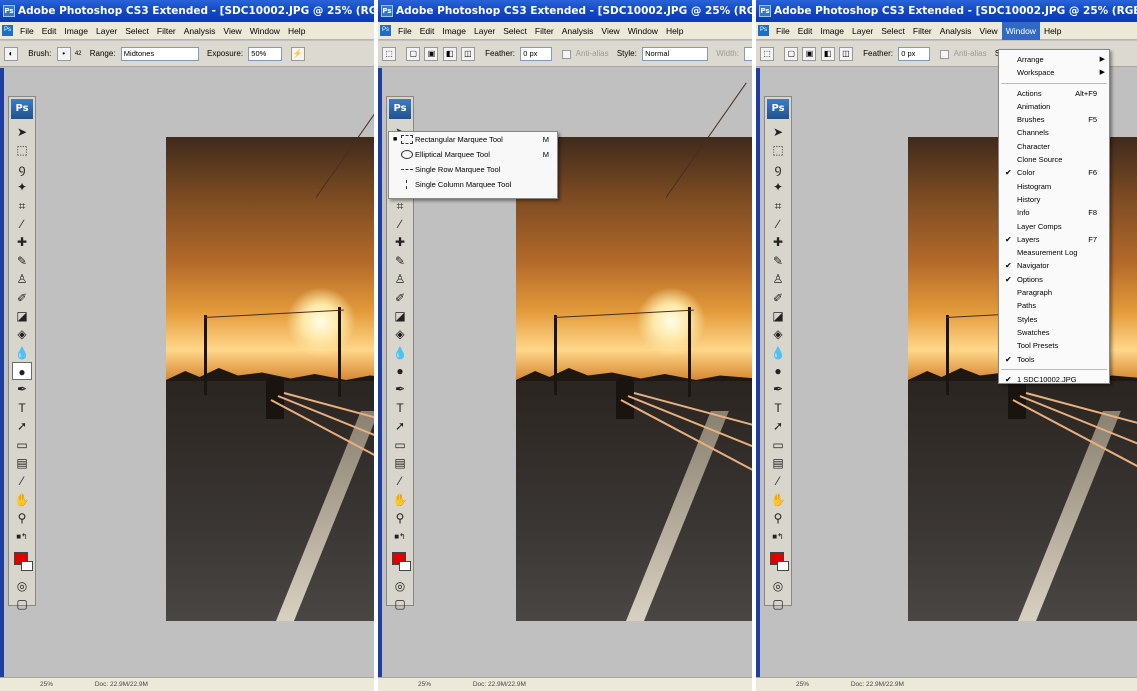 This screenshot has height=691, width=1137. What do you see at coordinates (22, 518) in the screenshot?
I see `zoom-tool-icon: ⚲` at bounding box center [22, 518].